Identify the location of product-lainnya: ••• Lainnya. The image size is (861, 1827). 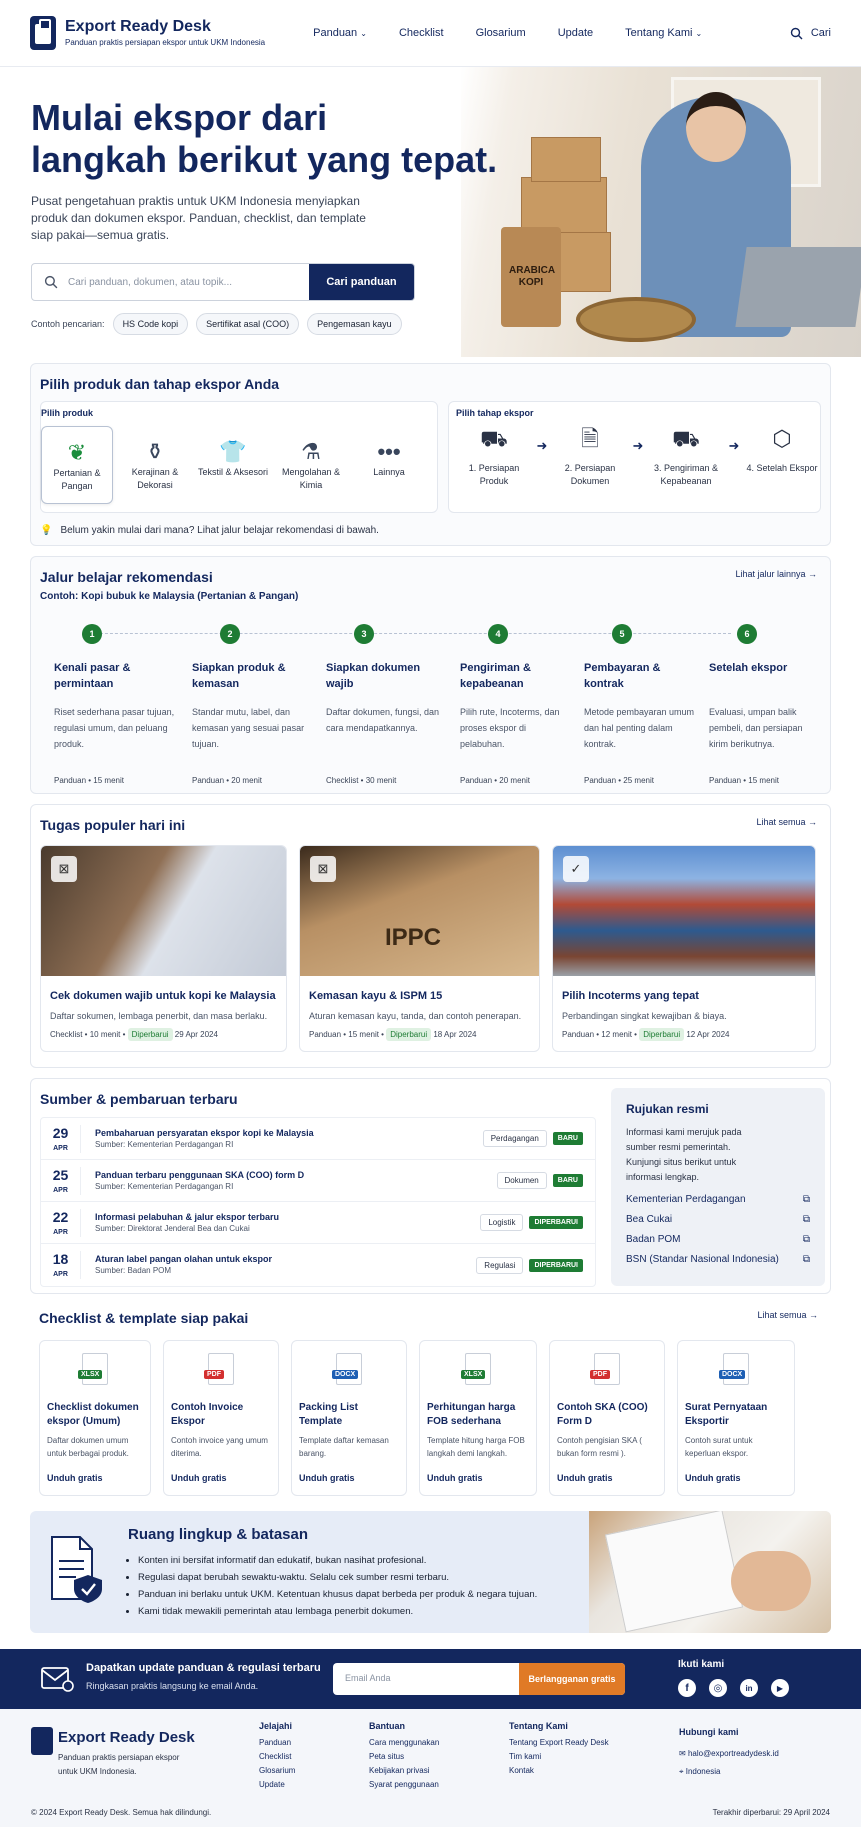
(389, 465).